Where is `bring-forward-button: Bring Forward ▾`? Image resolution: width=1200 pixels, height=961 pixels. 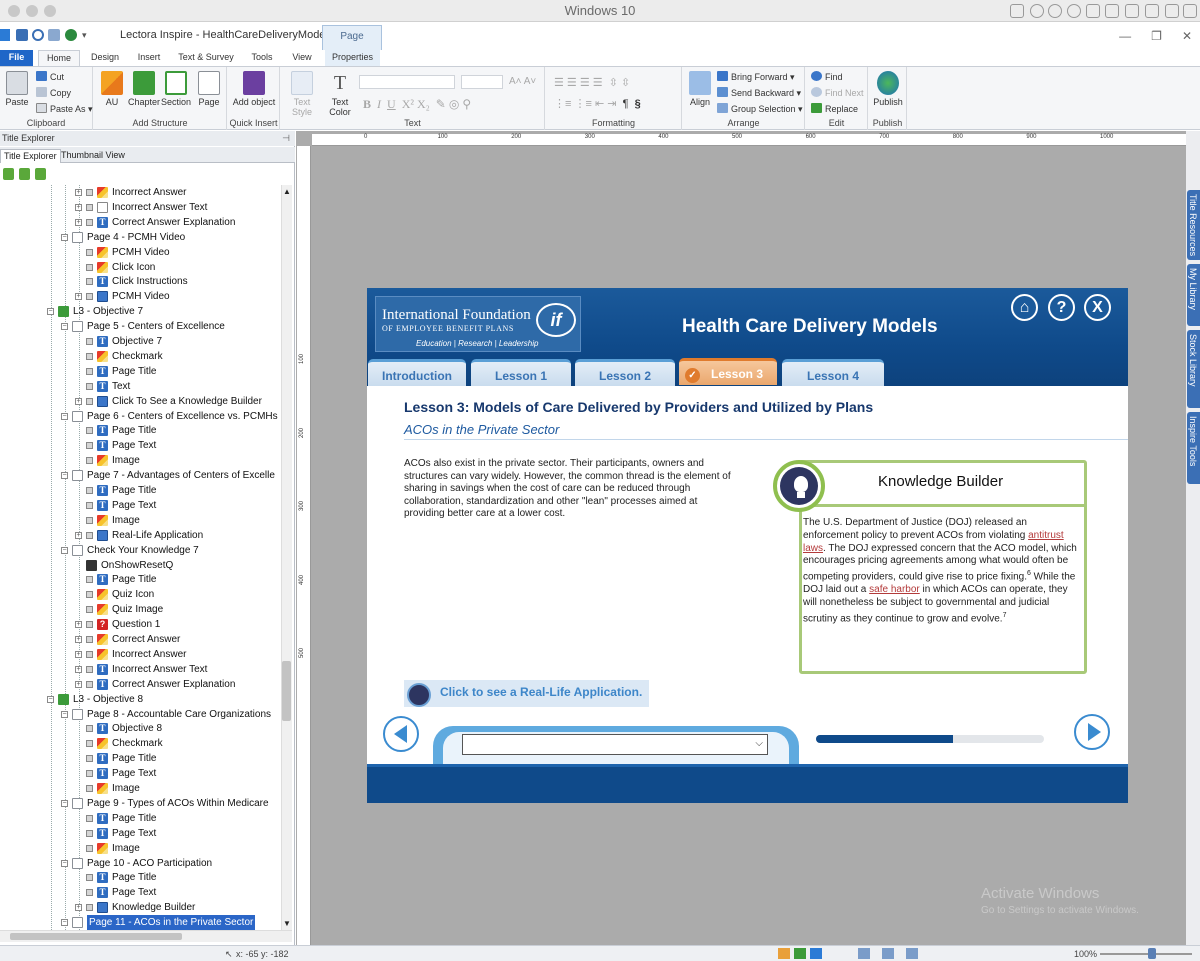 bring-forward-button: Bring Forward ▾ is located at coordinates (756, 77).